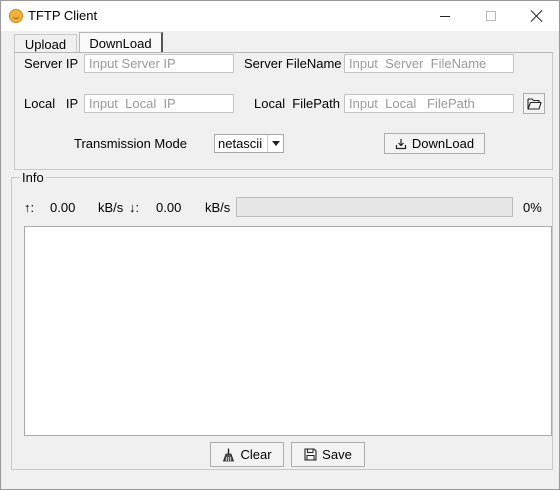 Image resolution: width=560 pixels, height=490 pixels. Describe the element at coordinates (401, 143) in the screenshot. I see `download-icon` at that location.